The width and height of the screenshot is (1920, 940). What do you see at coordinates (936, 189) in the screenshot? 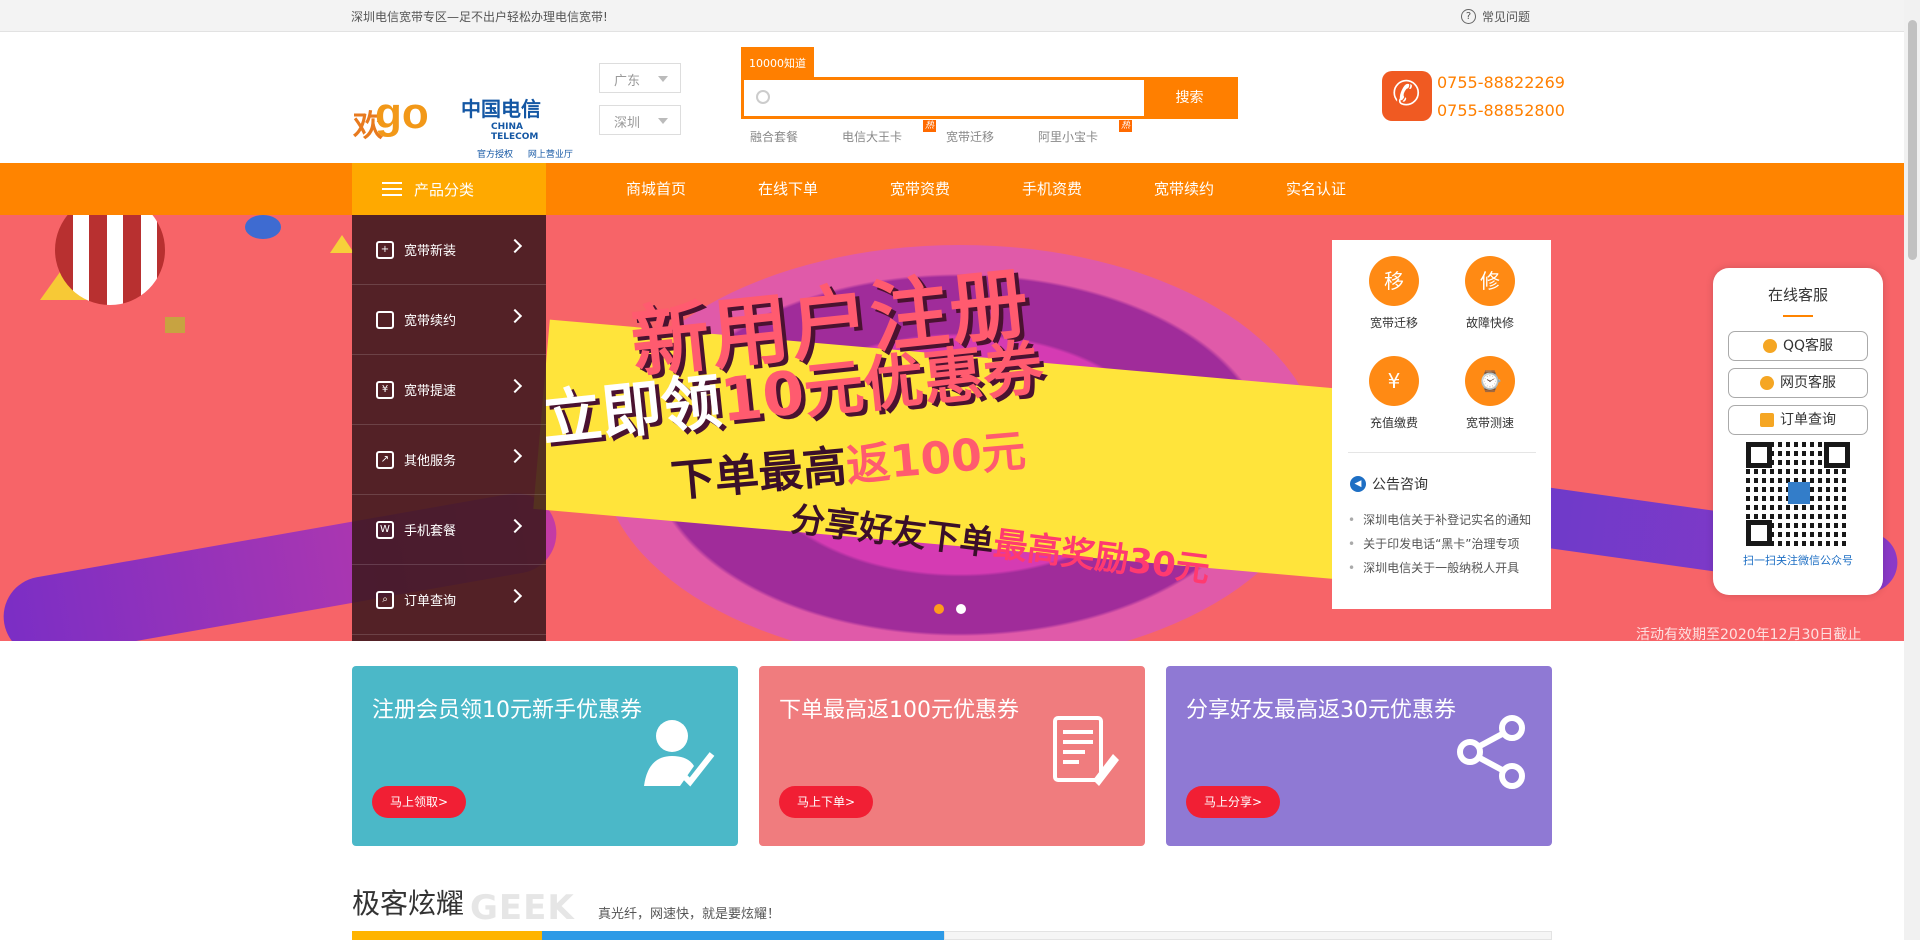
I see `nav-link-broadband-fee: 宽带资费` at bounding box center [936, 189].